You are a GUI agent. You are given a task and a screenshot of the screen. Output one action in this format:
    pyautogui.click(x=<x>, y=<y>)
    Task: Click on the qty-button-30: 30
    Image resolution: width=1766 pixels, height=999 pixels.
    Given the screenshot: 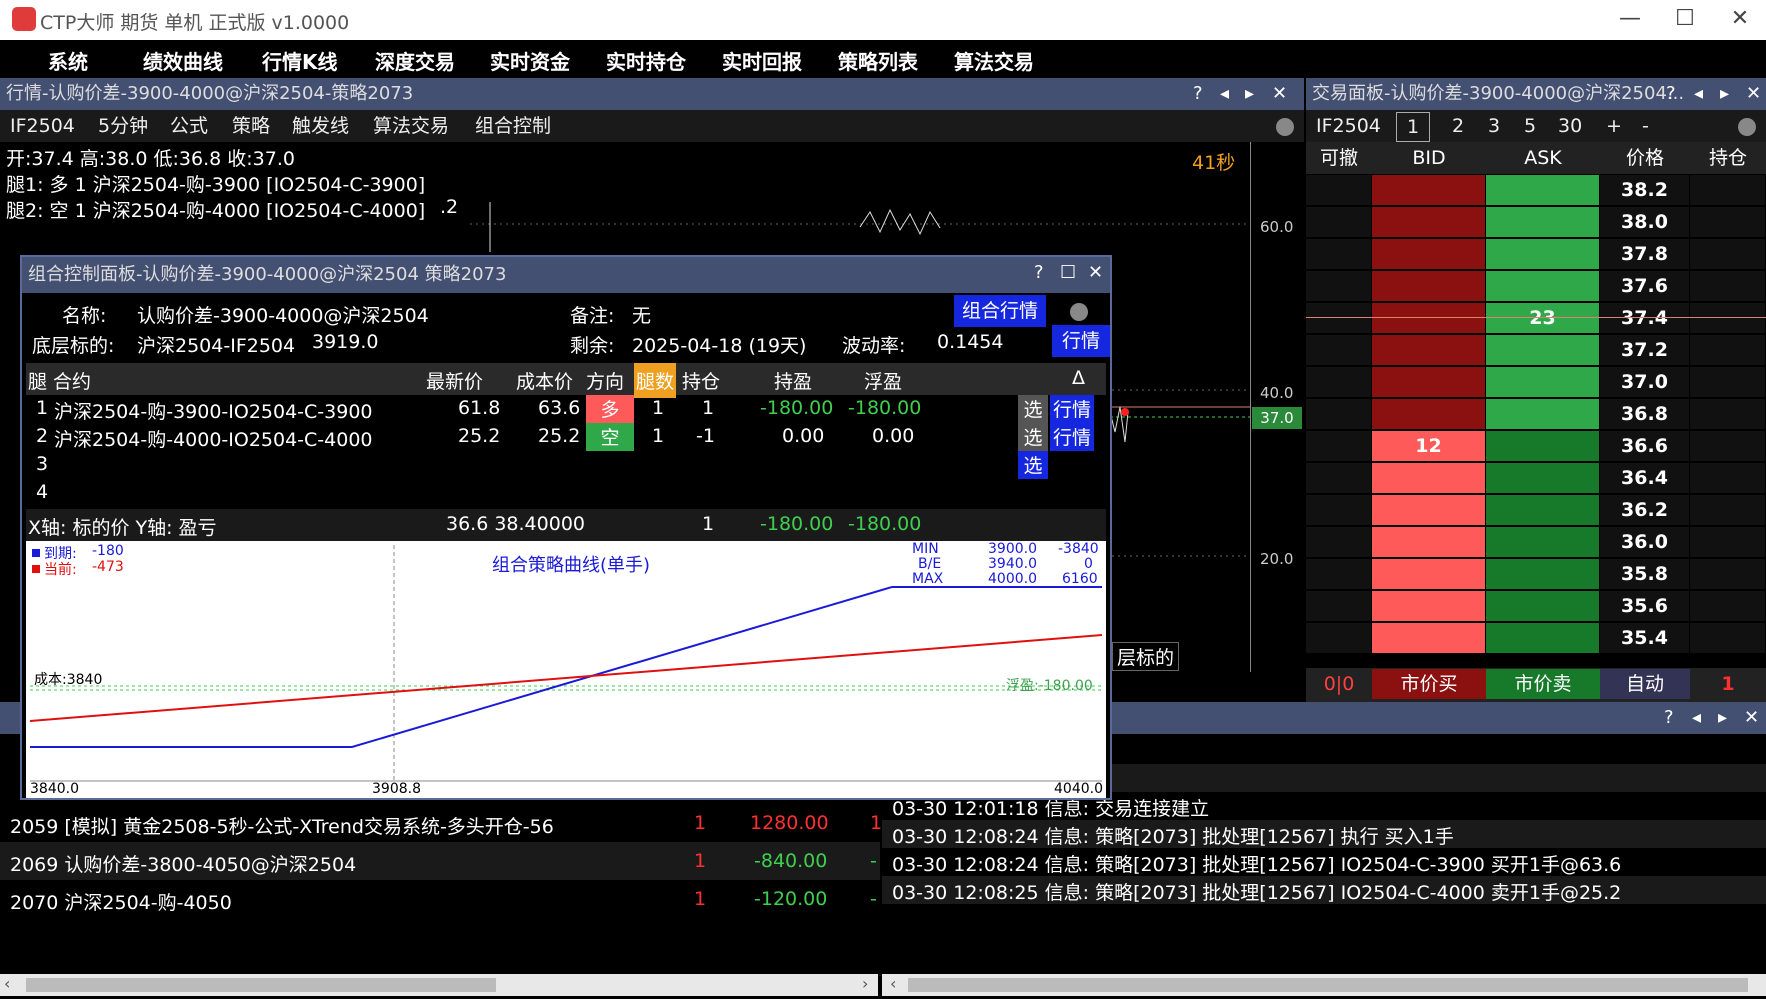 What is the action you would take?
    pyautogui.click(x=1570, y=126)
    